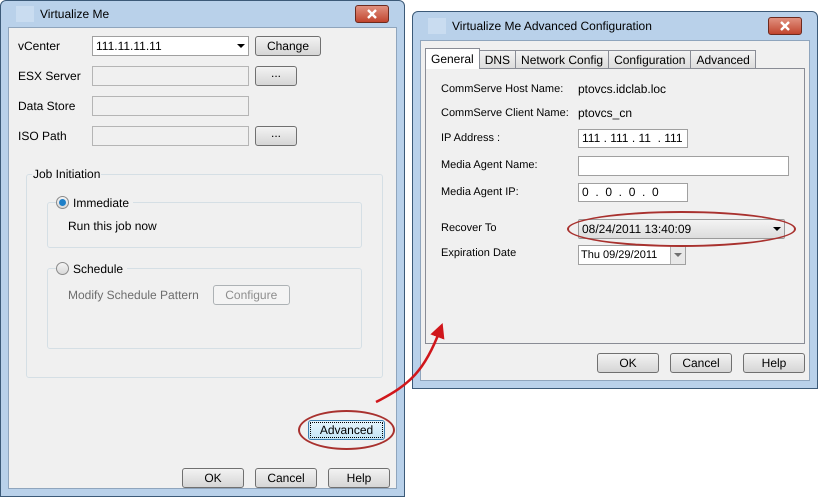 The image size is (818, 497). What do you see at coordinates (40, 46) in the screenshot?
I see `field-label: vCenter` at bounding box center [40, 46].